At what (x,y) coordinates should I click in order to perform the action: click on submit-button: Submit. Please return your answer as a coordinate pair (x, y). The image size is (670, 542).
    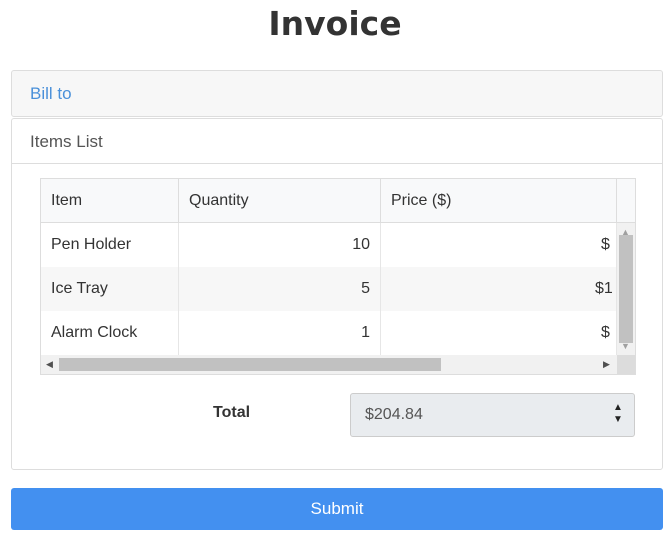
    Looking at the image, I should click on (337, 509).